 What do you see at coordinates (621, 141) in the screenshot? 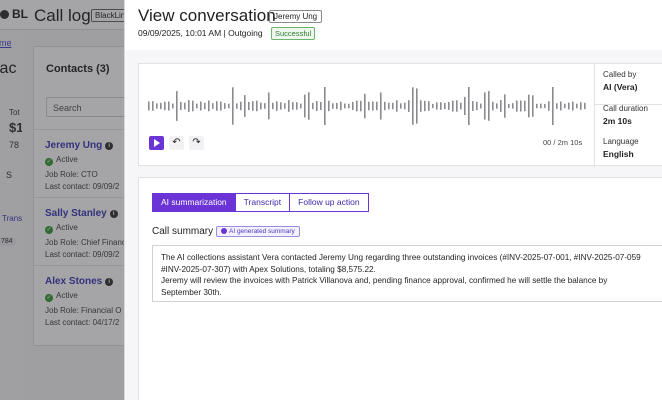
I see `language-label: Language` at bounding box center [621, 141].